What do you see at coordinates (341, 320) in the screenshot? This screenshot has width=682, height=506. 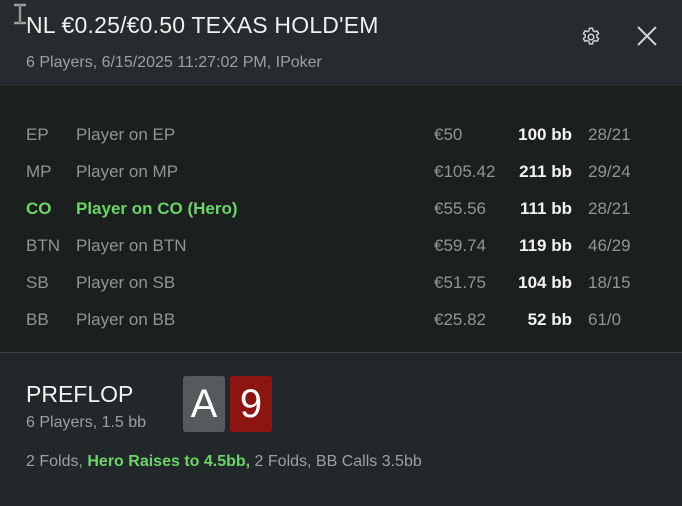 I see `player-row-bb: BB Player on BB €25.82 52 bb 61/0` at bounding box center [341, 320].